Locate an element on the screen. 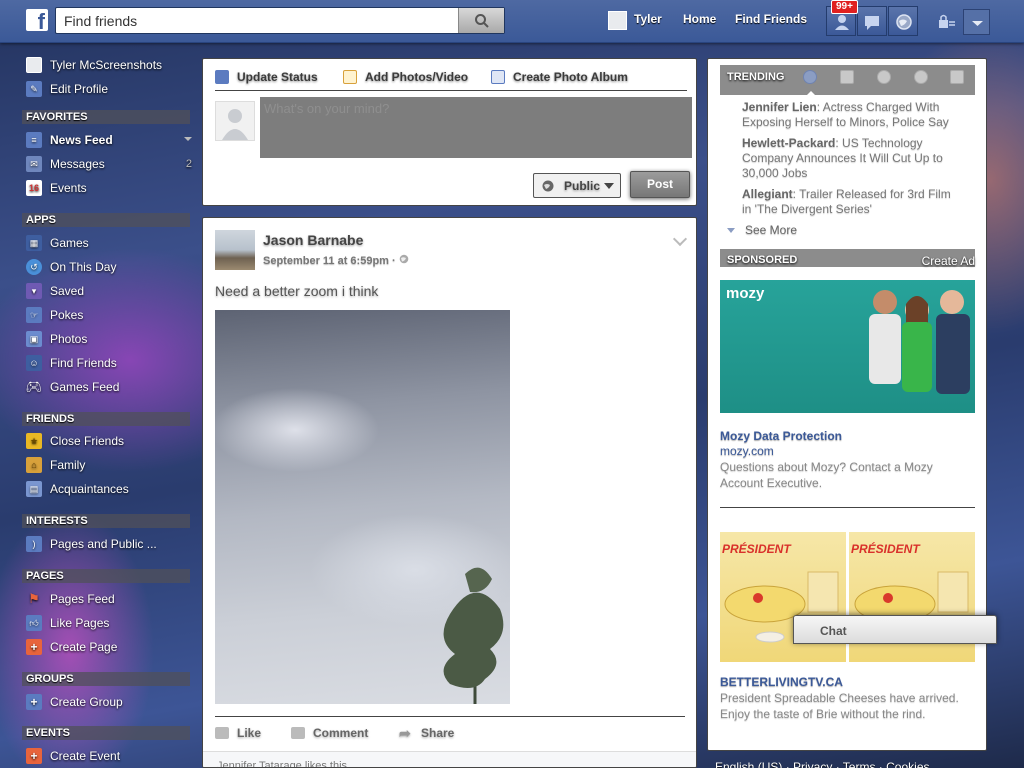  see-more-link: See More is located at coordinates (762, 230).